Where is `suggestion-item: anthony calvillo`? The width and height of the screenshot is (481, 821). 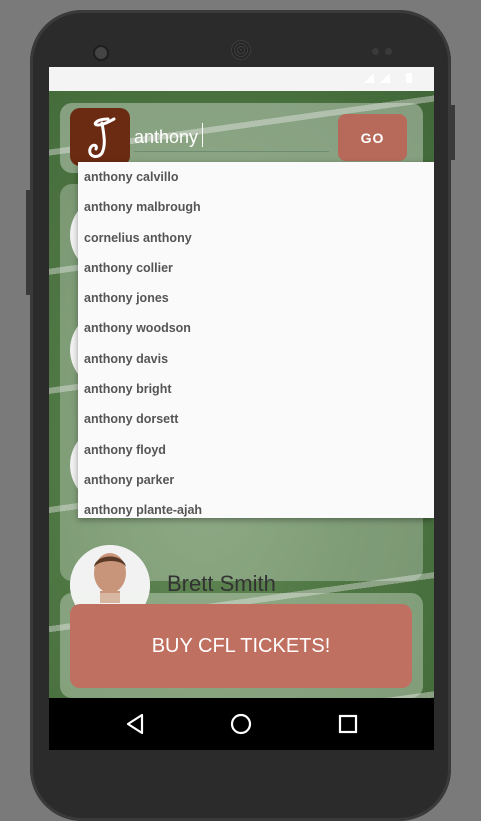 suggestion-item: anthony calvillo is located at coordinates (256, 177).